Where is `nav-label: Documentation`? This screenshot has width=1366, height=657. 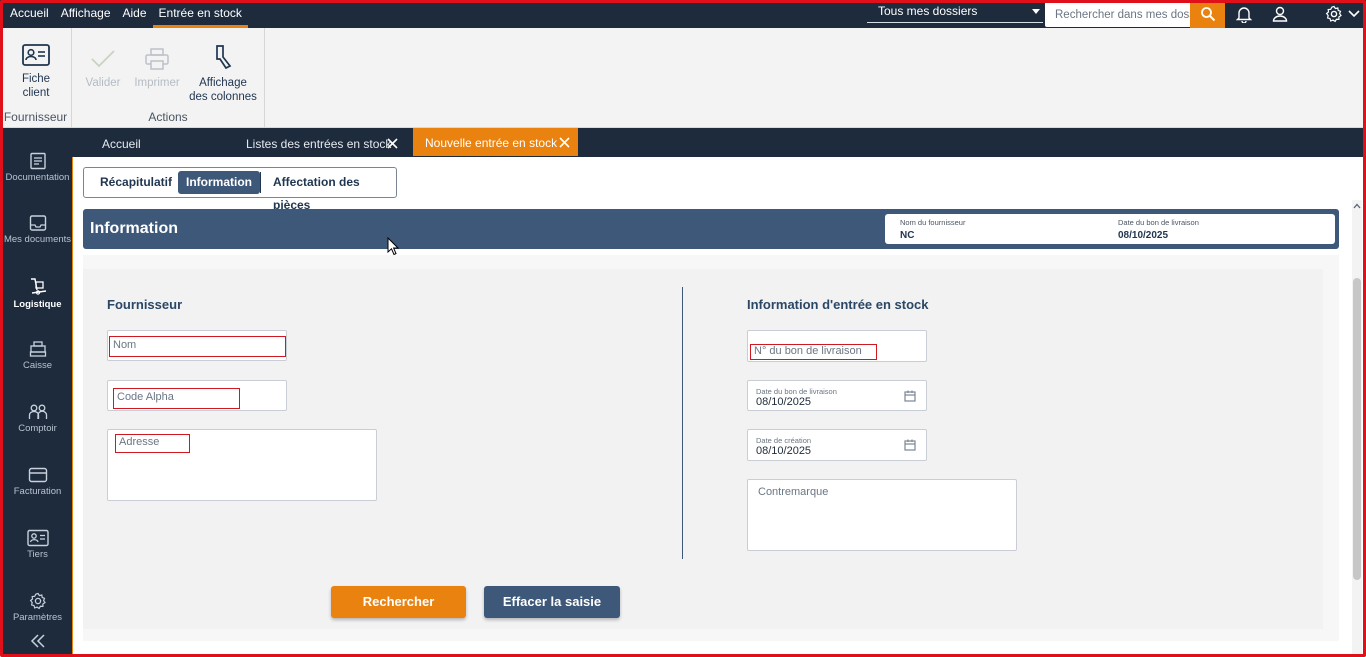
nav-label: Documentation is located at coordinates (37, 177).